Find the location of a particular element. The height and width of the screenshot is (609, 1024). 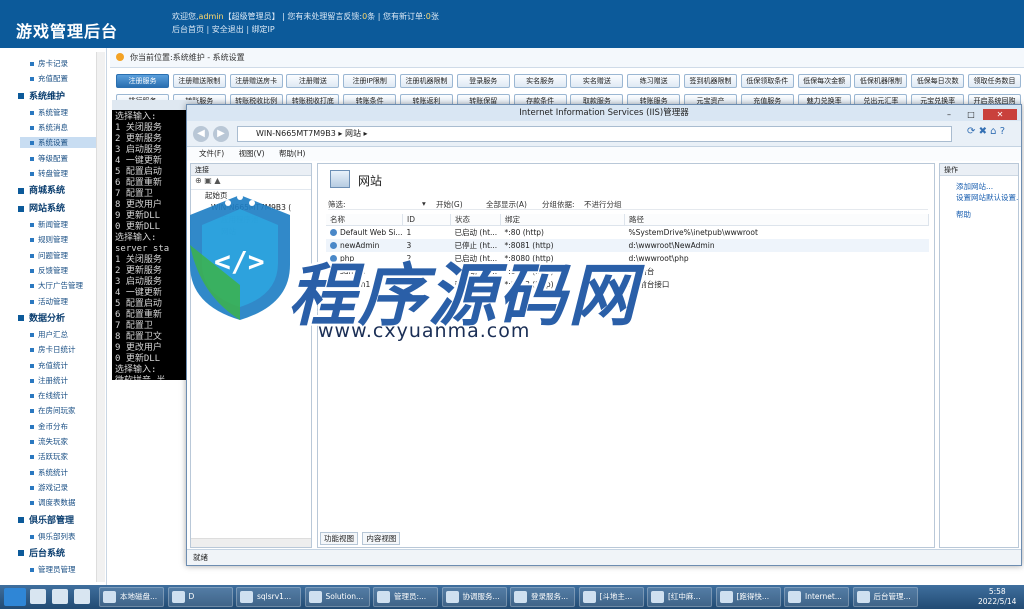

home-link: 后台首页 is located at coordinates (188, 29).